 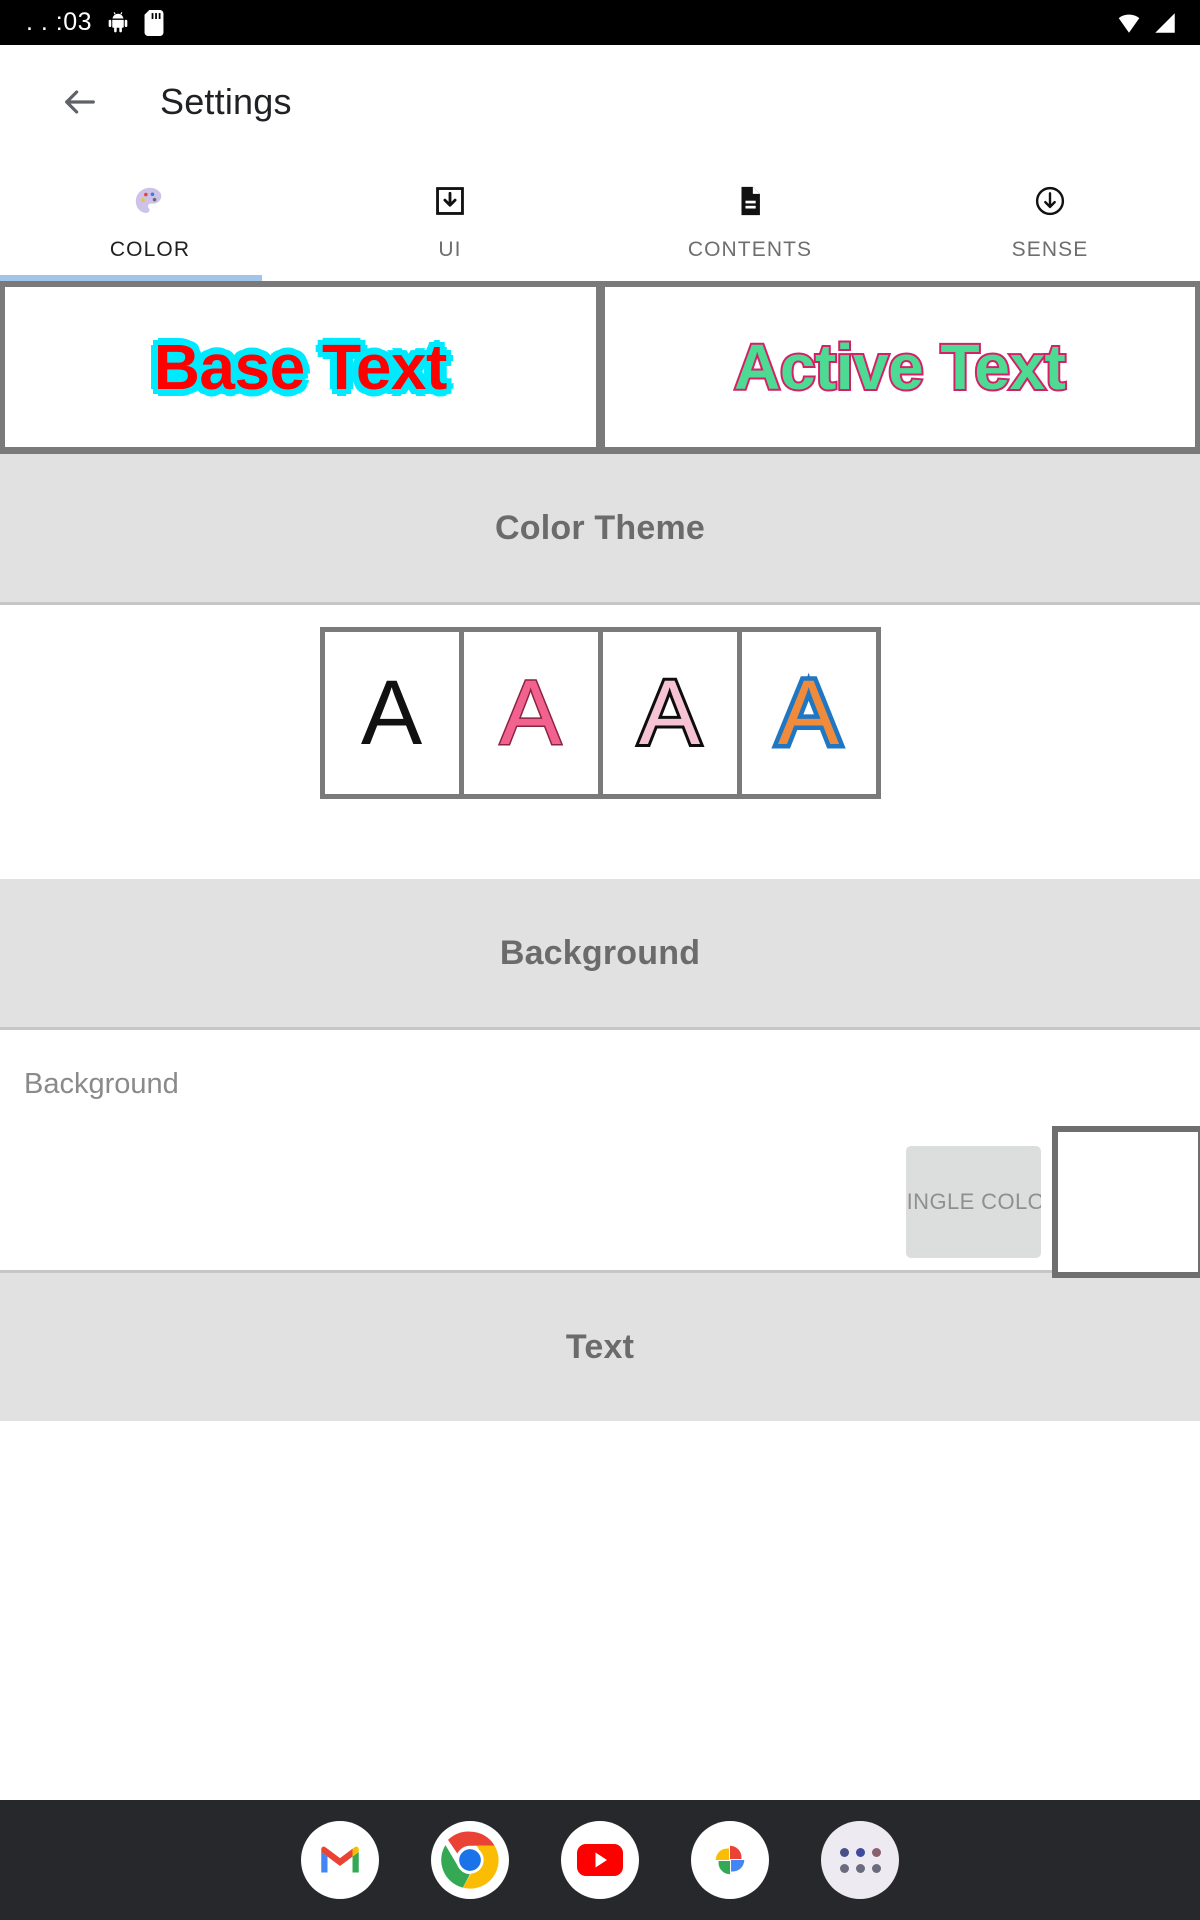 I want to click on signal-icon, so click(x=1165, y=22).